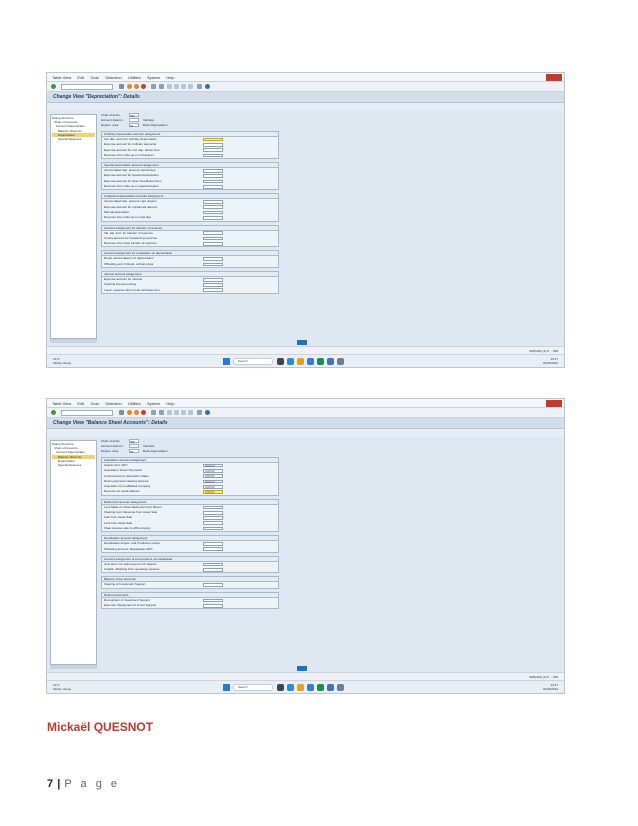 Image resolution: width=638 pixels, height=826 pixels. What do you see at coordinates (153, 77) in the screenshot?
I see `menu-system: System` at bounding box center [153, 77].